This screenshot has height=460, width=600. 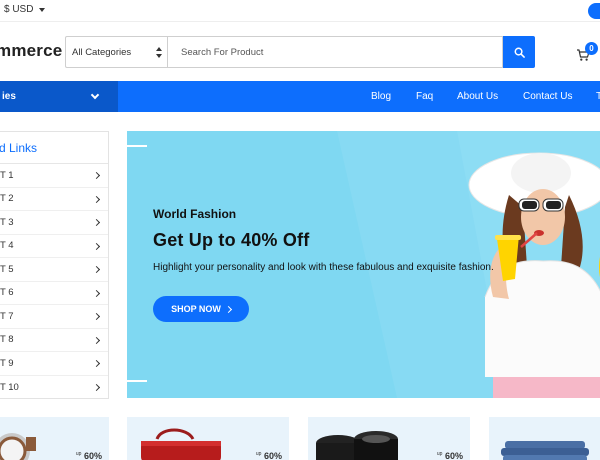 I want to click on search-bar: All Categories, so click(x=300, y=52).